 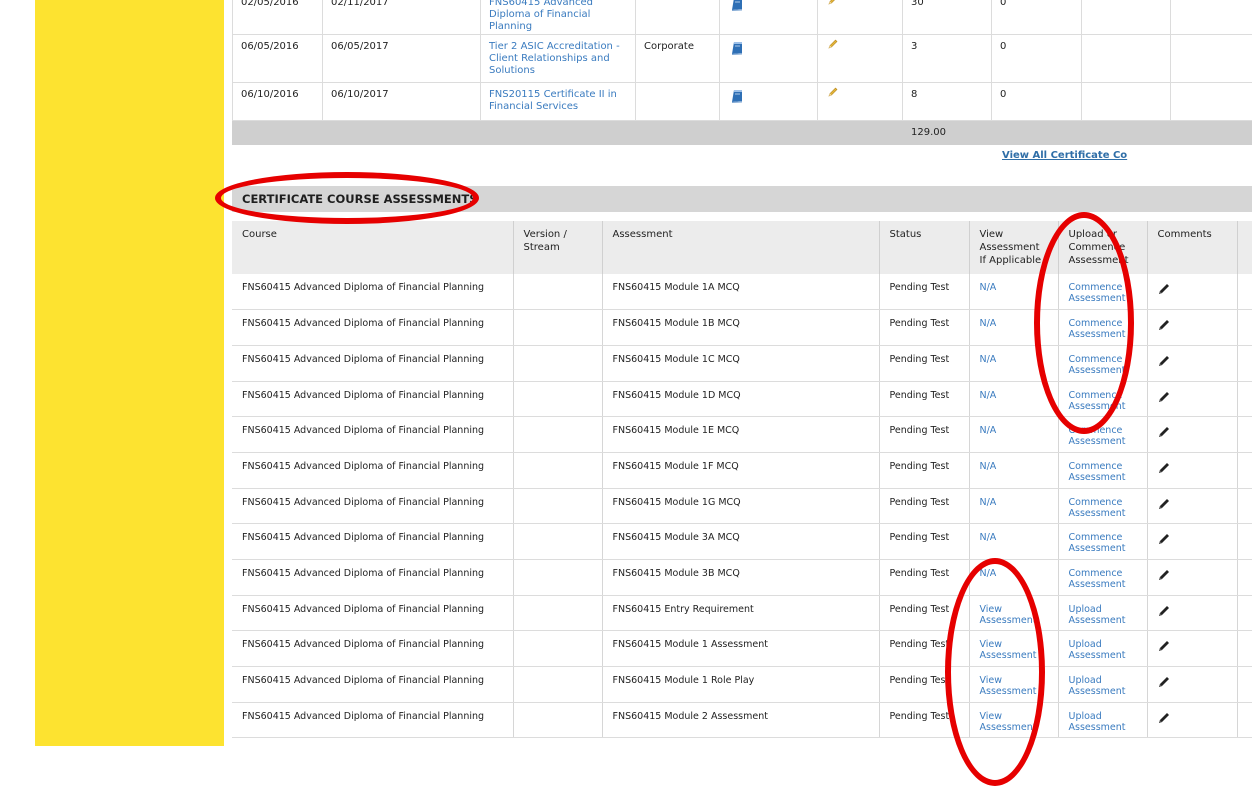 What do you see at coordinates (740, 649) in the screenshot?
I see `assessment-name: FNS60415 Module 1 Assessment` at bounding box center [740, 649].